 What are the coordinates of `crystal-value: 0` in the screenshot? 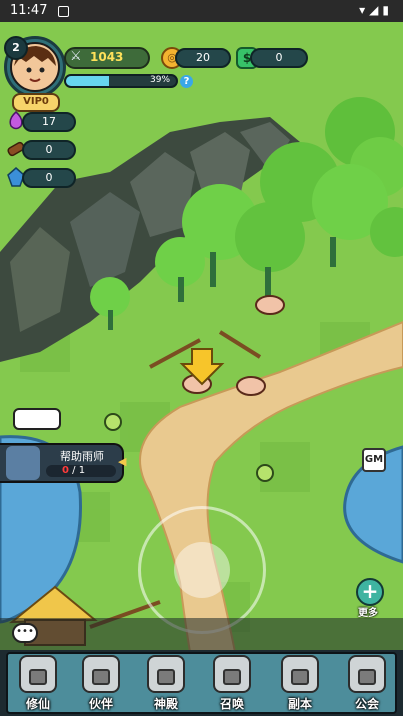 It's located at (49, 177).